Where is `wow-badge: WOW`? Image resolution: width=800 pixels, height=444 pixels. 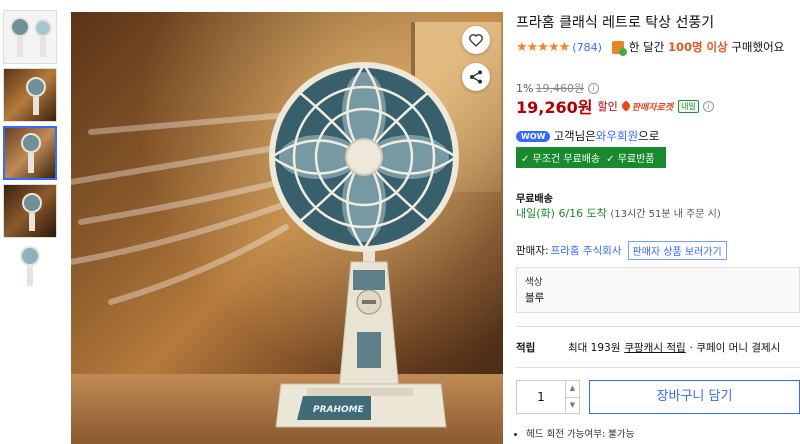
wow-badge: WOW is located at coordinates (533, 136).